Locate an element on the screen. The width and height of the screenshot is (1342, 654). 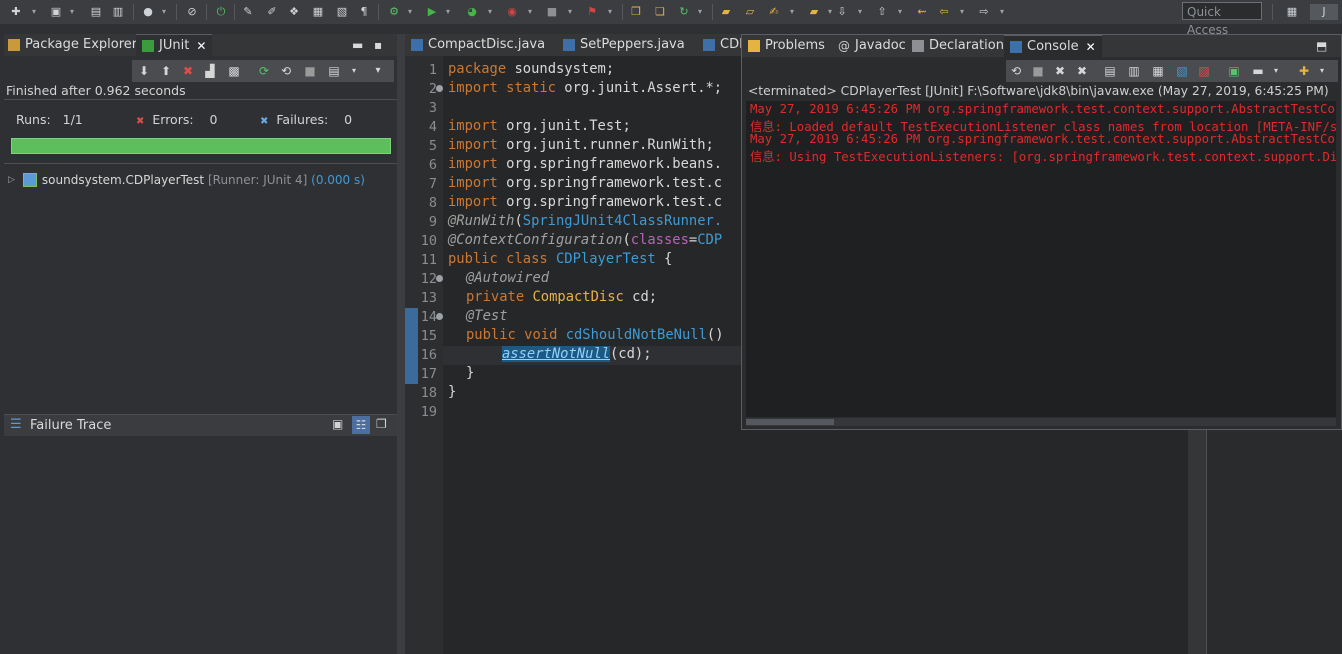
external-tools-icon: ◉ is located at coordinates (512, 12).